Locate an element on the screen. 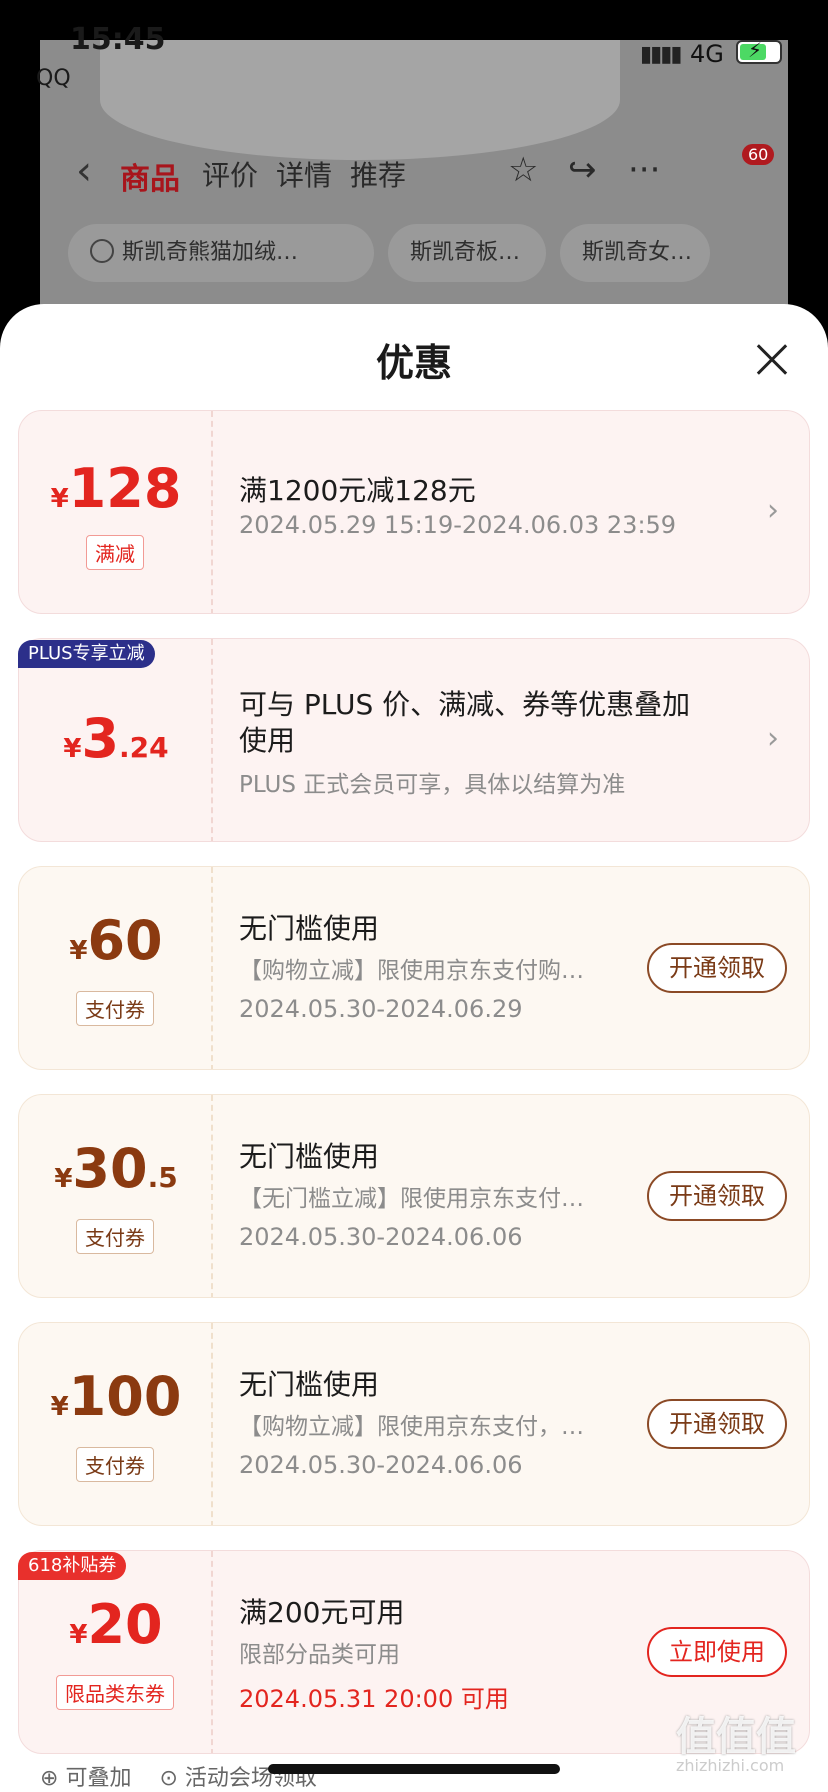  coupon-subtitle: 限部分品类可用 is located at coordinates (319, 1655).